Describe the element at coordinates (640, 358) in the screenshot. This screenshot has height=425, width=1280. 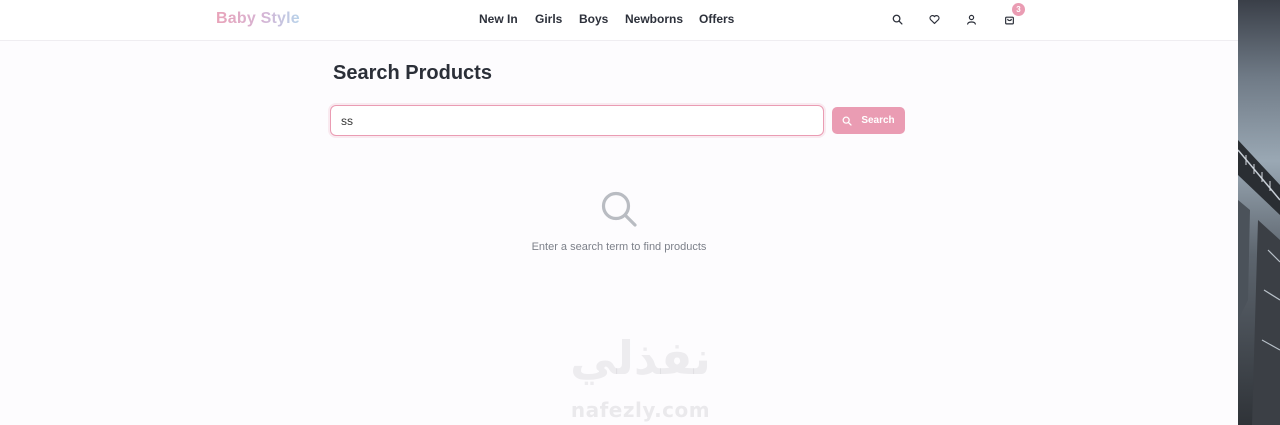
I see `watermark-logo-arabic: نفذلي` at that location.